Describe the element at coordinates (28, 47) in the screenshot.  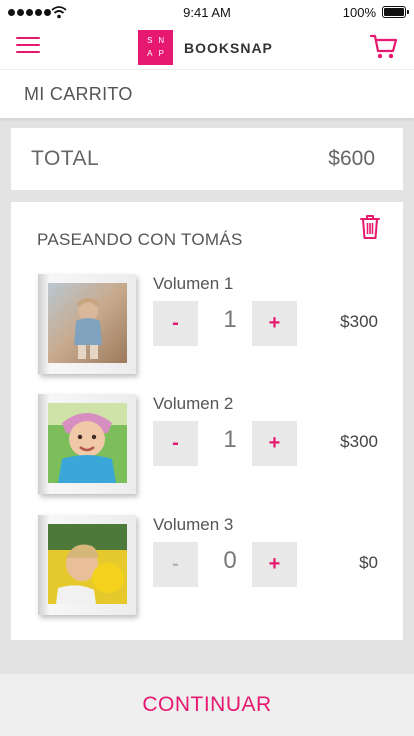
I see `menu-icon` at that location.